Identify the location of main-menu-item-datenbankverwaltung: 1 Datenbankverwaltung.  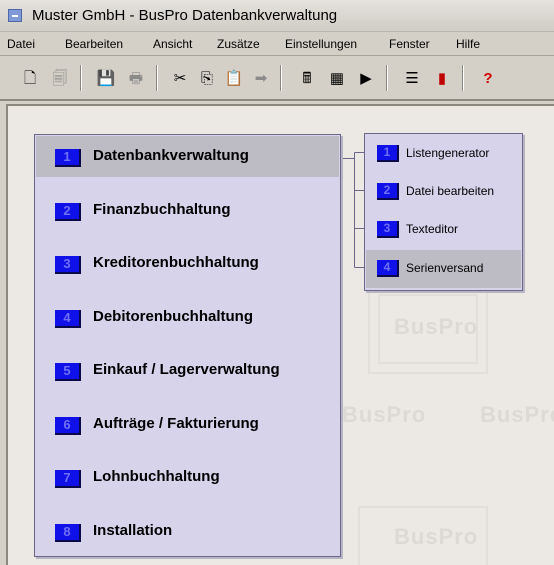
(187, 156).